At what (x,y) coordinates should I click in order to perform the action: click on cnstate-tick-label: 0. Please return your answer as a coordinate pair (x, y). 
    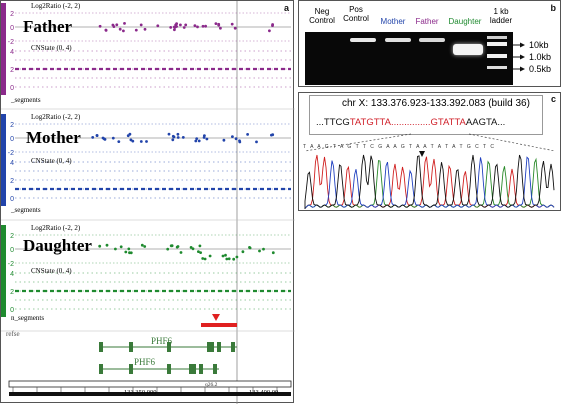
    Looking at the image, I should click on (12, 199).